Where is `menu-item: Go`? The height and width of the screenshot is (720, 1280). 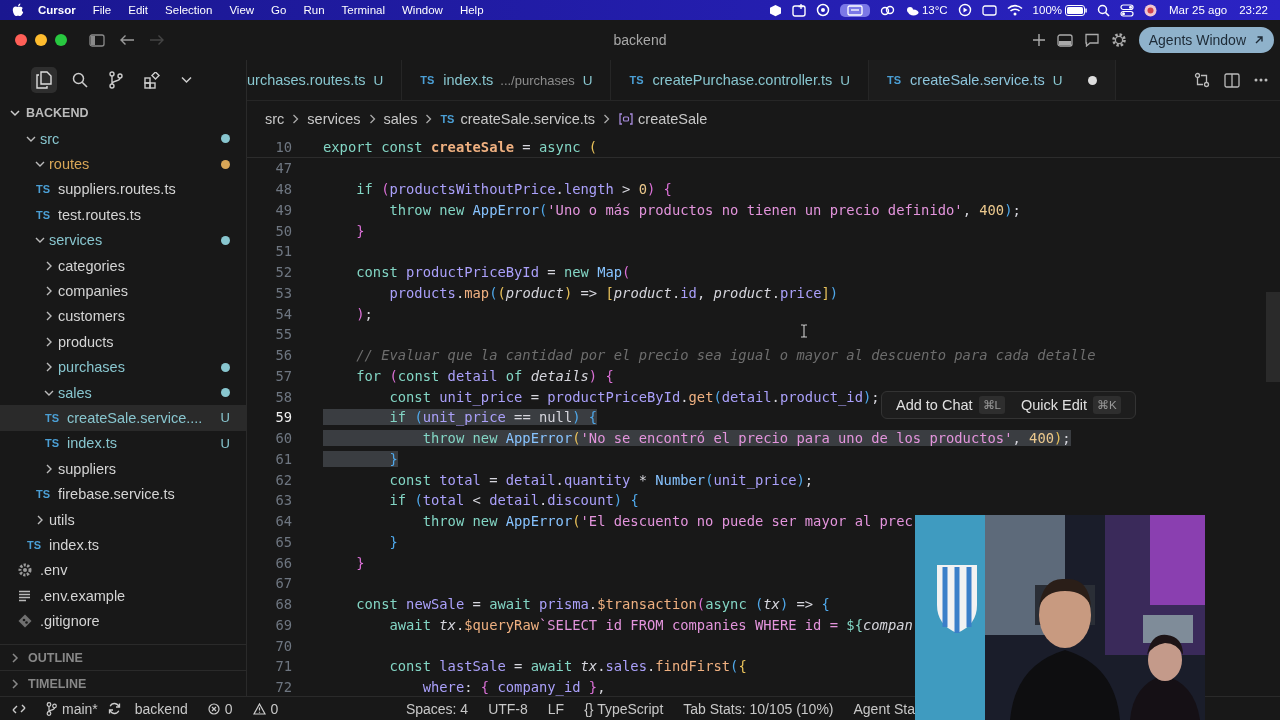
menu-item: Go is located at coordinates (279, 10).